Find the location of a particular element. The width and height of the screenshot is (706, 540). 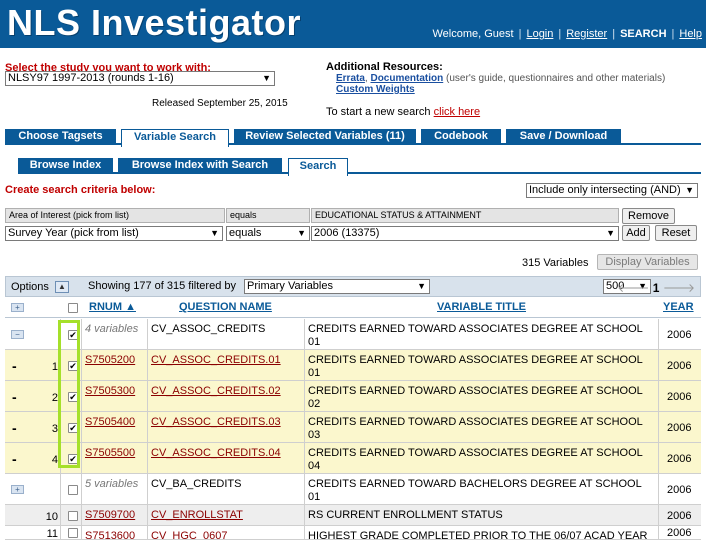

select-all-checkbox is located at coordinates (73, 308).